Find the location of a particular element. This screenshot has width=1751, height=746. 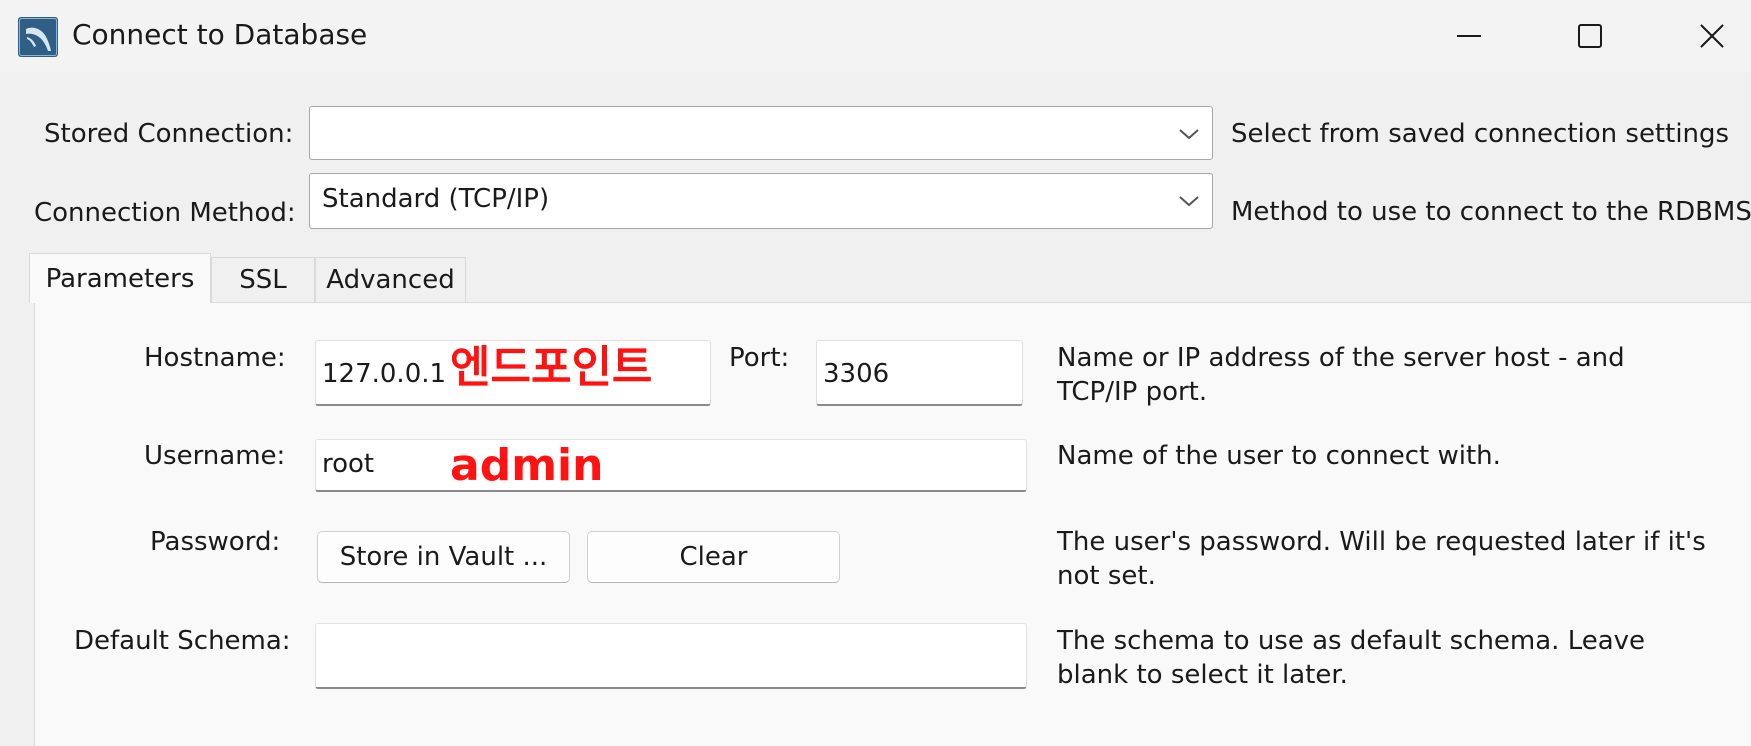

hostname-annotation: 엔드포인트 is located at coordinates (551, 367).